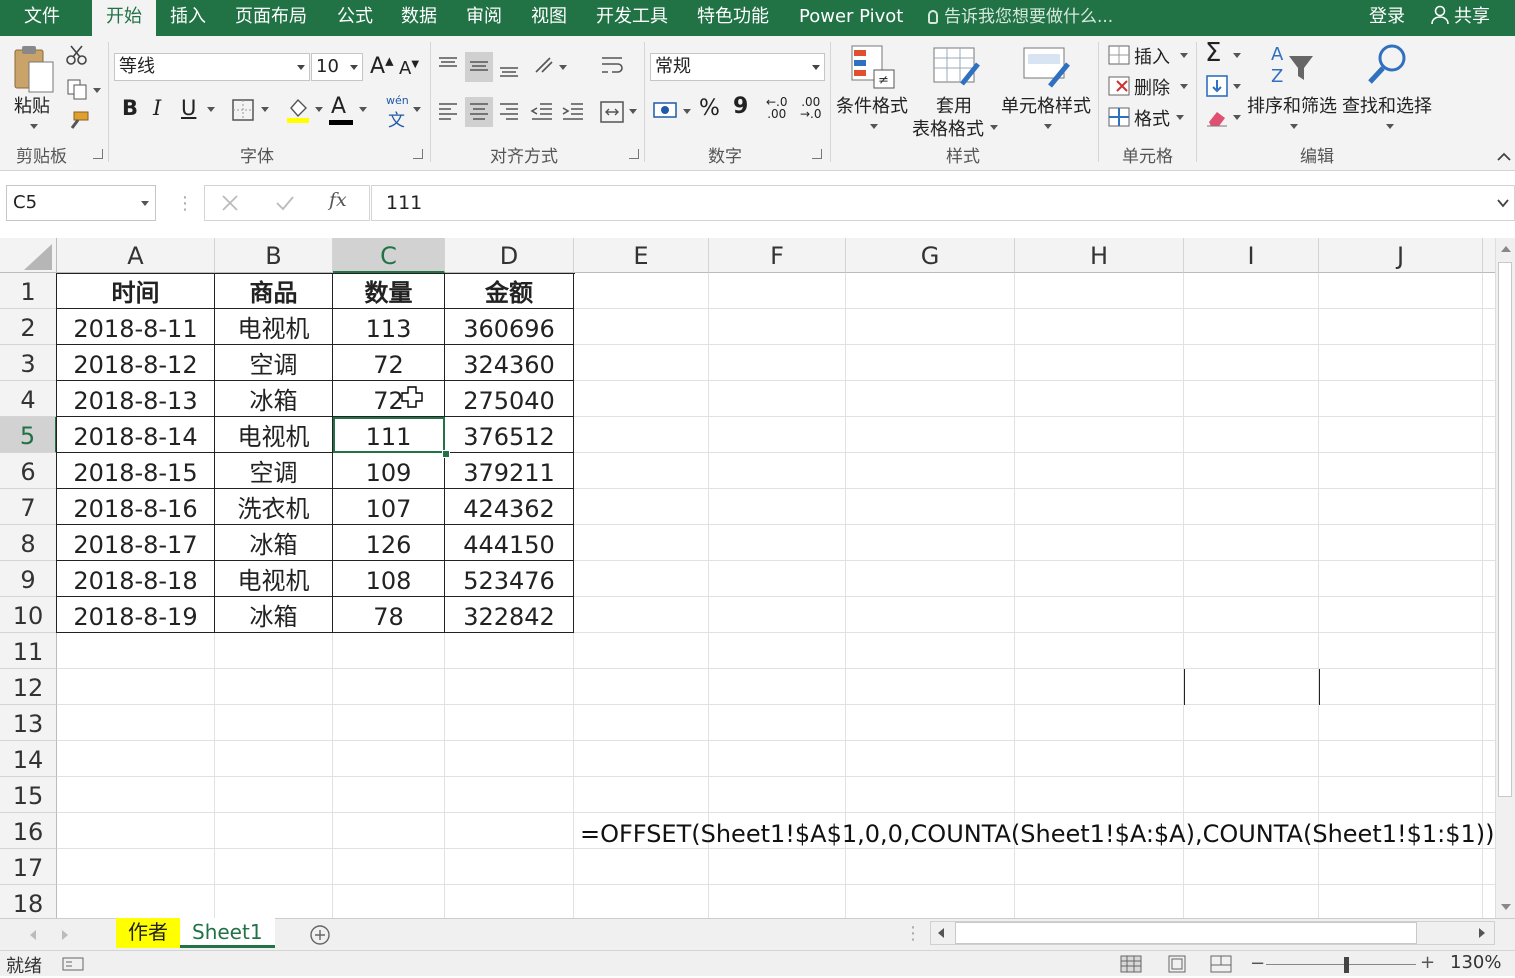  I want to click on format-as-table-label-2: 表格格式, so click(948, 128).